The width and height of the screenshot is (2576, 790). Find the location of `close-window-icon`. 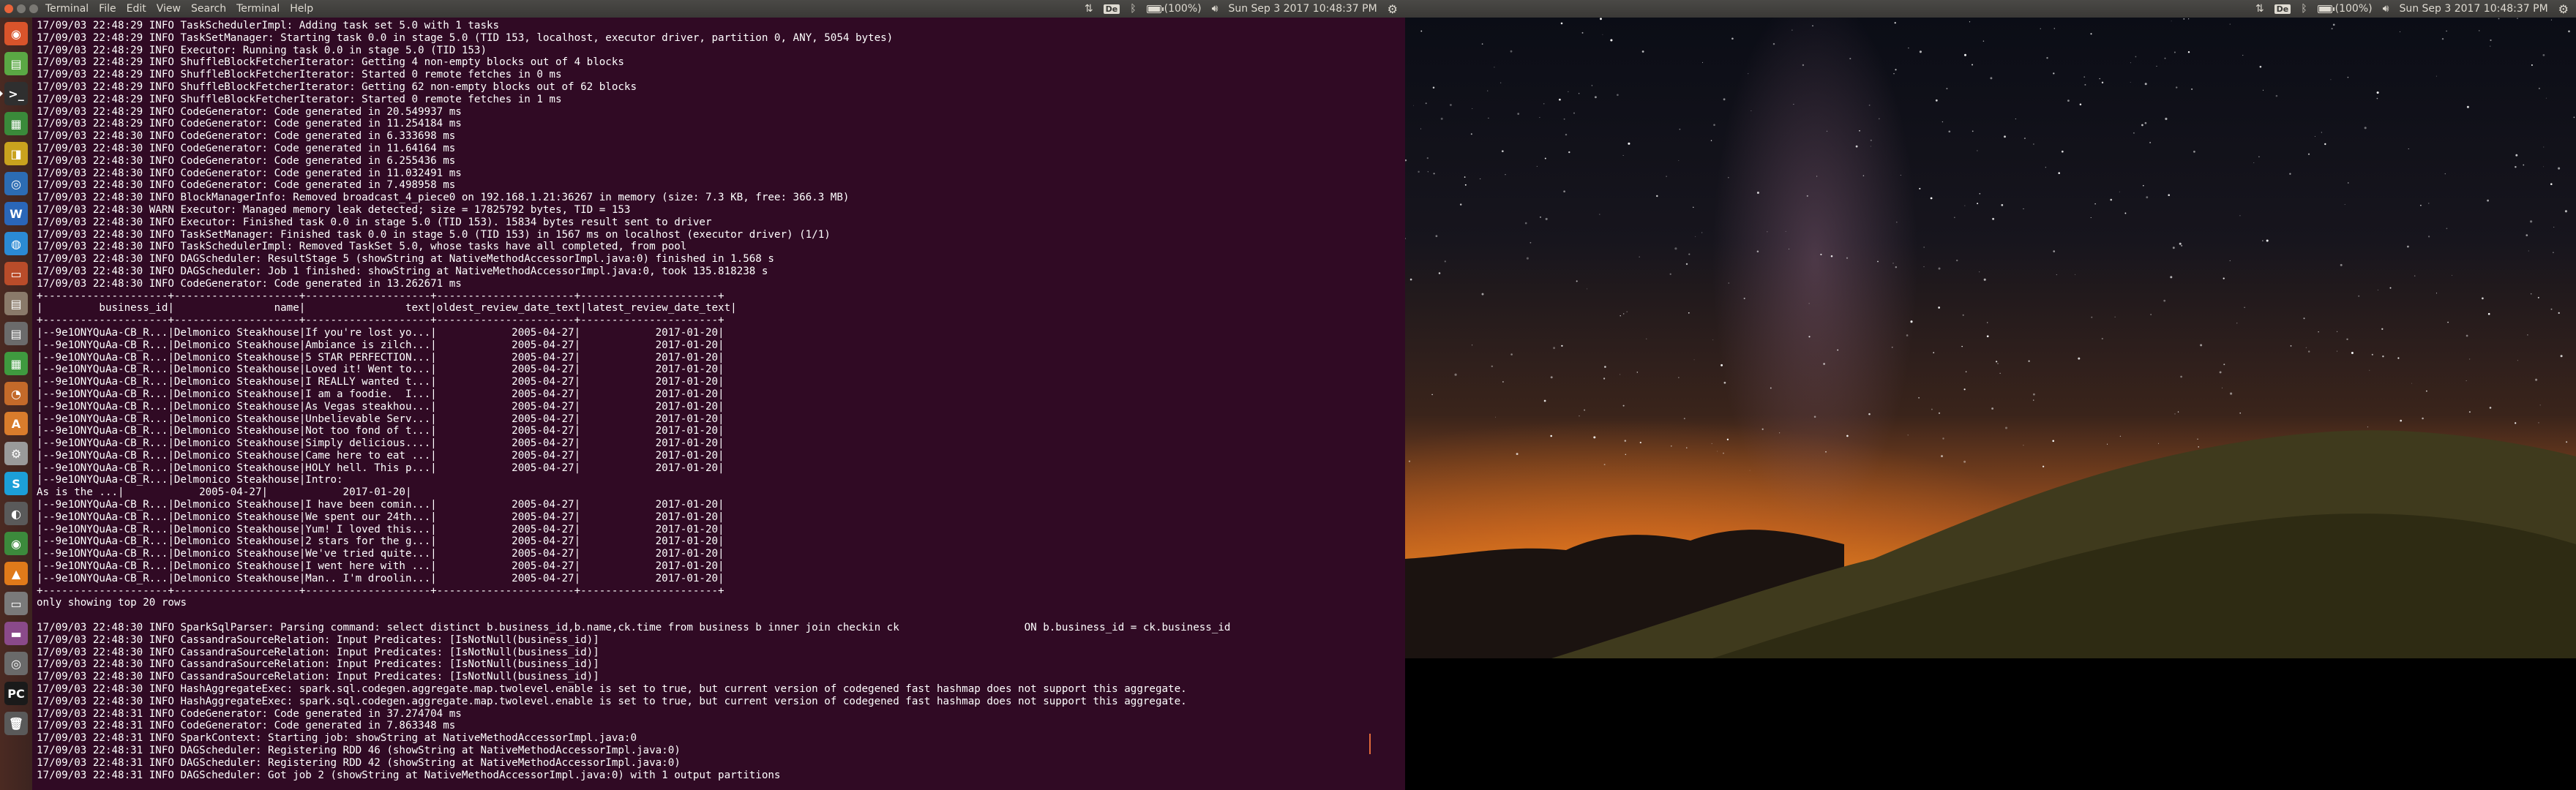

close-window-icon is located at coordinates (8, 8).